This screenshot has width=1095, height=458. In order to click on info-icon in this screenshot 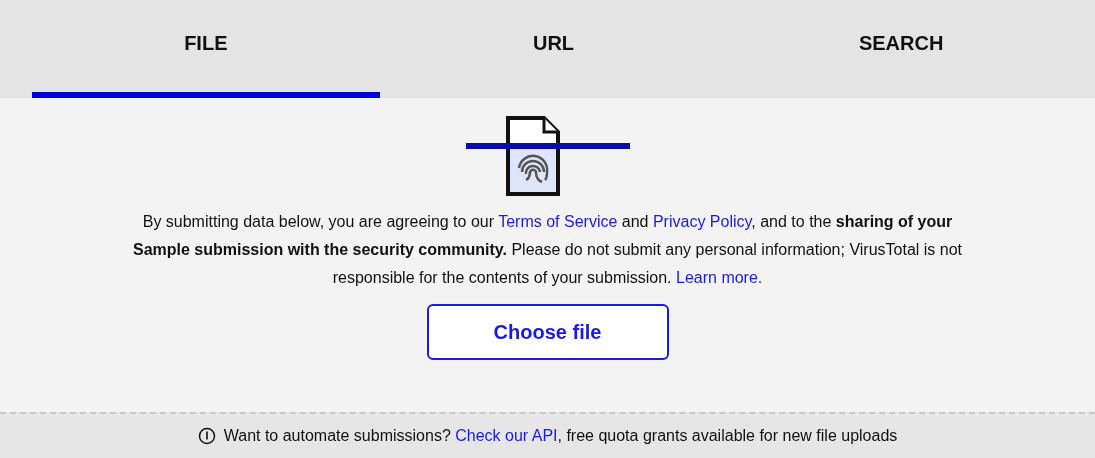, I will do `click(206, 436)`.